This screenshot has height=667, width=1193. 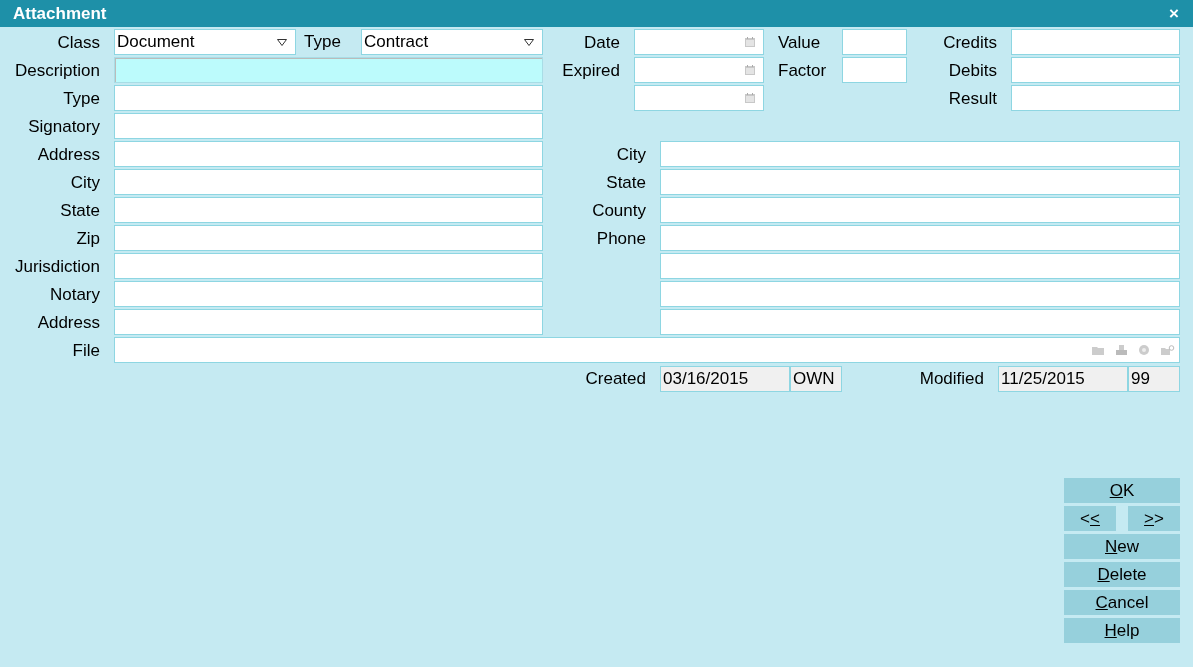 What do you see at coordinates (1144, 350) in the screenshot?
I see `circle-icon` at bounding box center [1144, 350].